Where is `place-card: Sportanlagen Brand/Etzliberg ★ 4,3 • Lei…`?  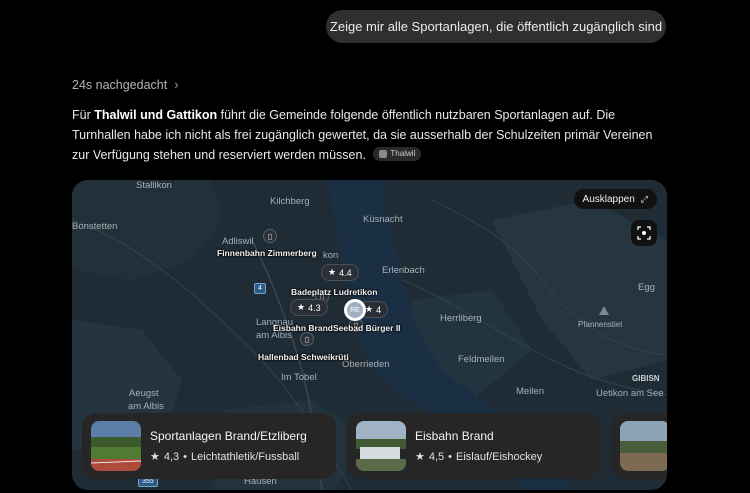 place-card: Sportanlagen Brand/Etzliberg ★ 4,3 • Lei… is located at coordinates (209, 446).